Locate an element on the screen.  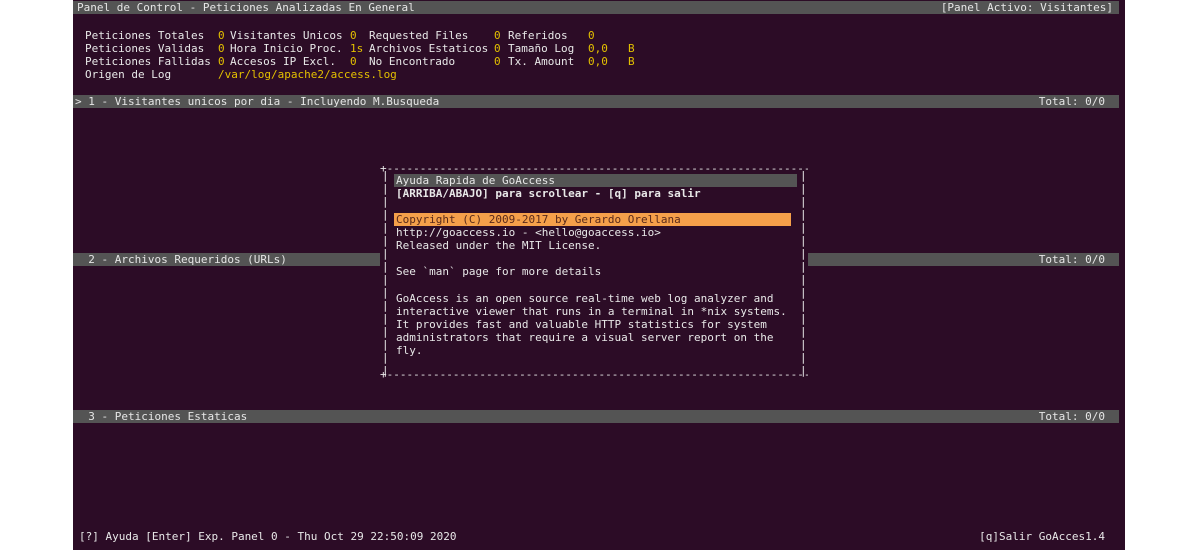
panel-title: 2 - Archivos Requeridos (URLs) is located at coordinates (181, 259).